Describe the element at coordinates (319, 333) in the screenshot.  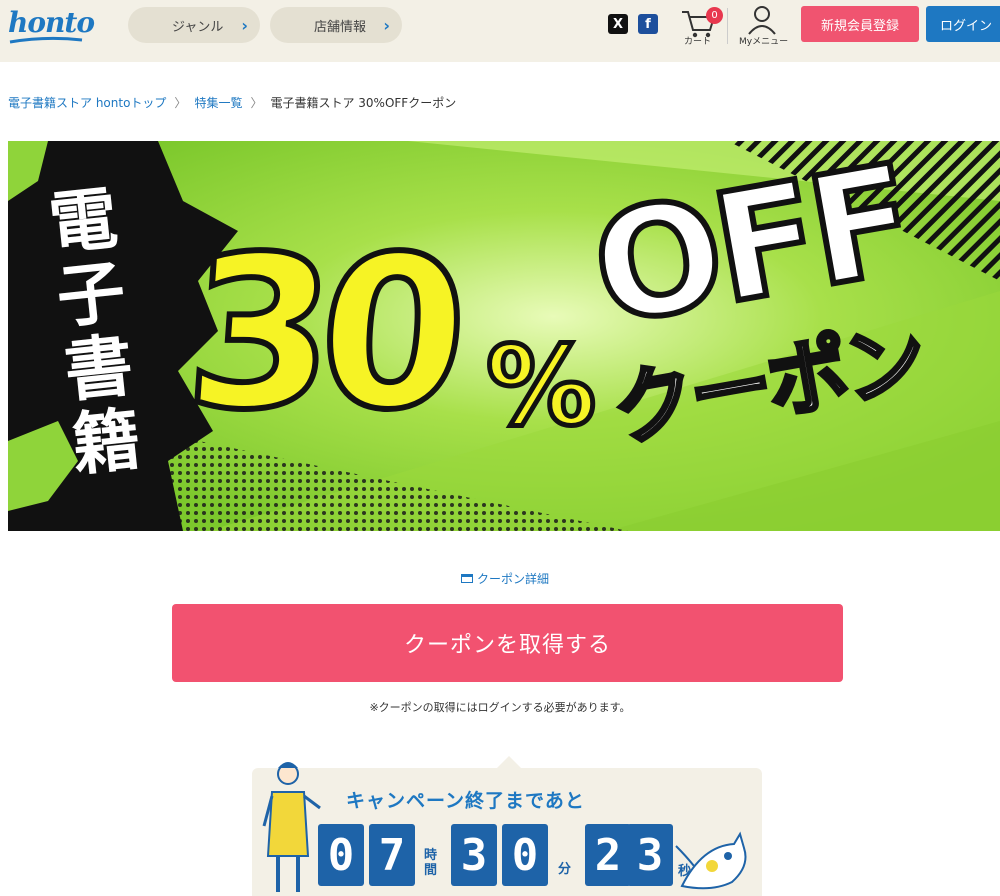
I see `banner-30-text: 30` at that location.